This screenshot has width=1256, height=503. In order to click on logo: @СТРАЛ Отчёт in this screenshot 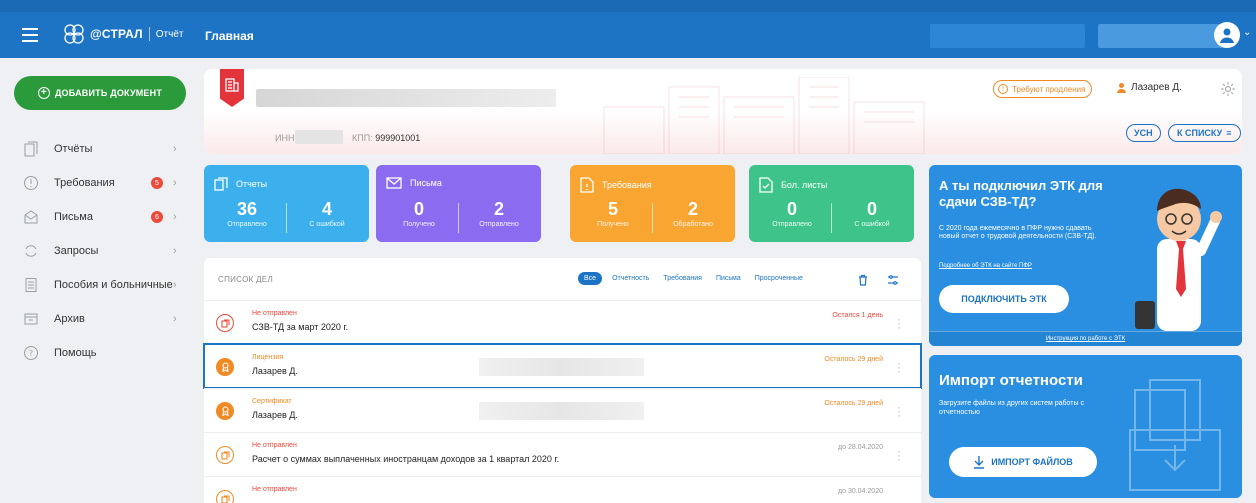, I will do `click(123, 34)`.